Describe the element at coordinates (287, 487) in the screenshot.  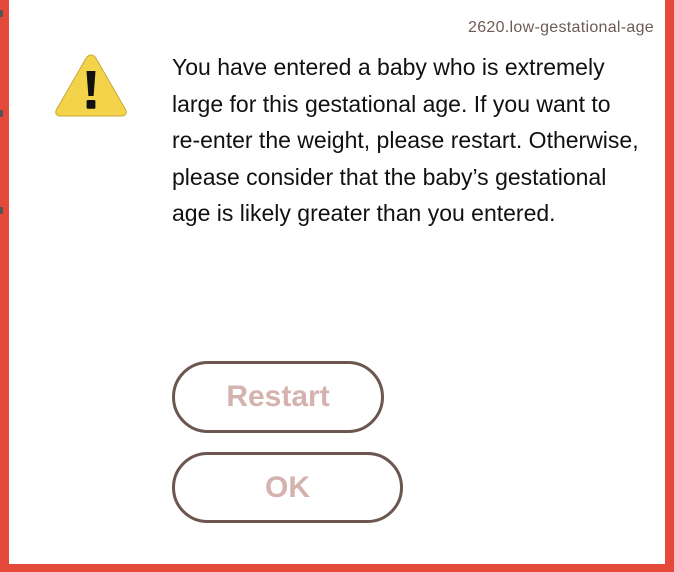
I see `ok-button: OK` at that location.